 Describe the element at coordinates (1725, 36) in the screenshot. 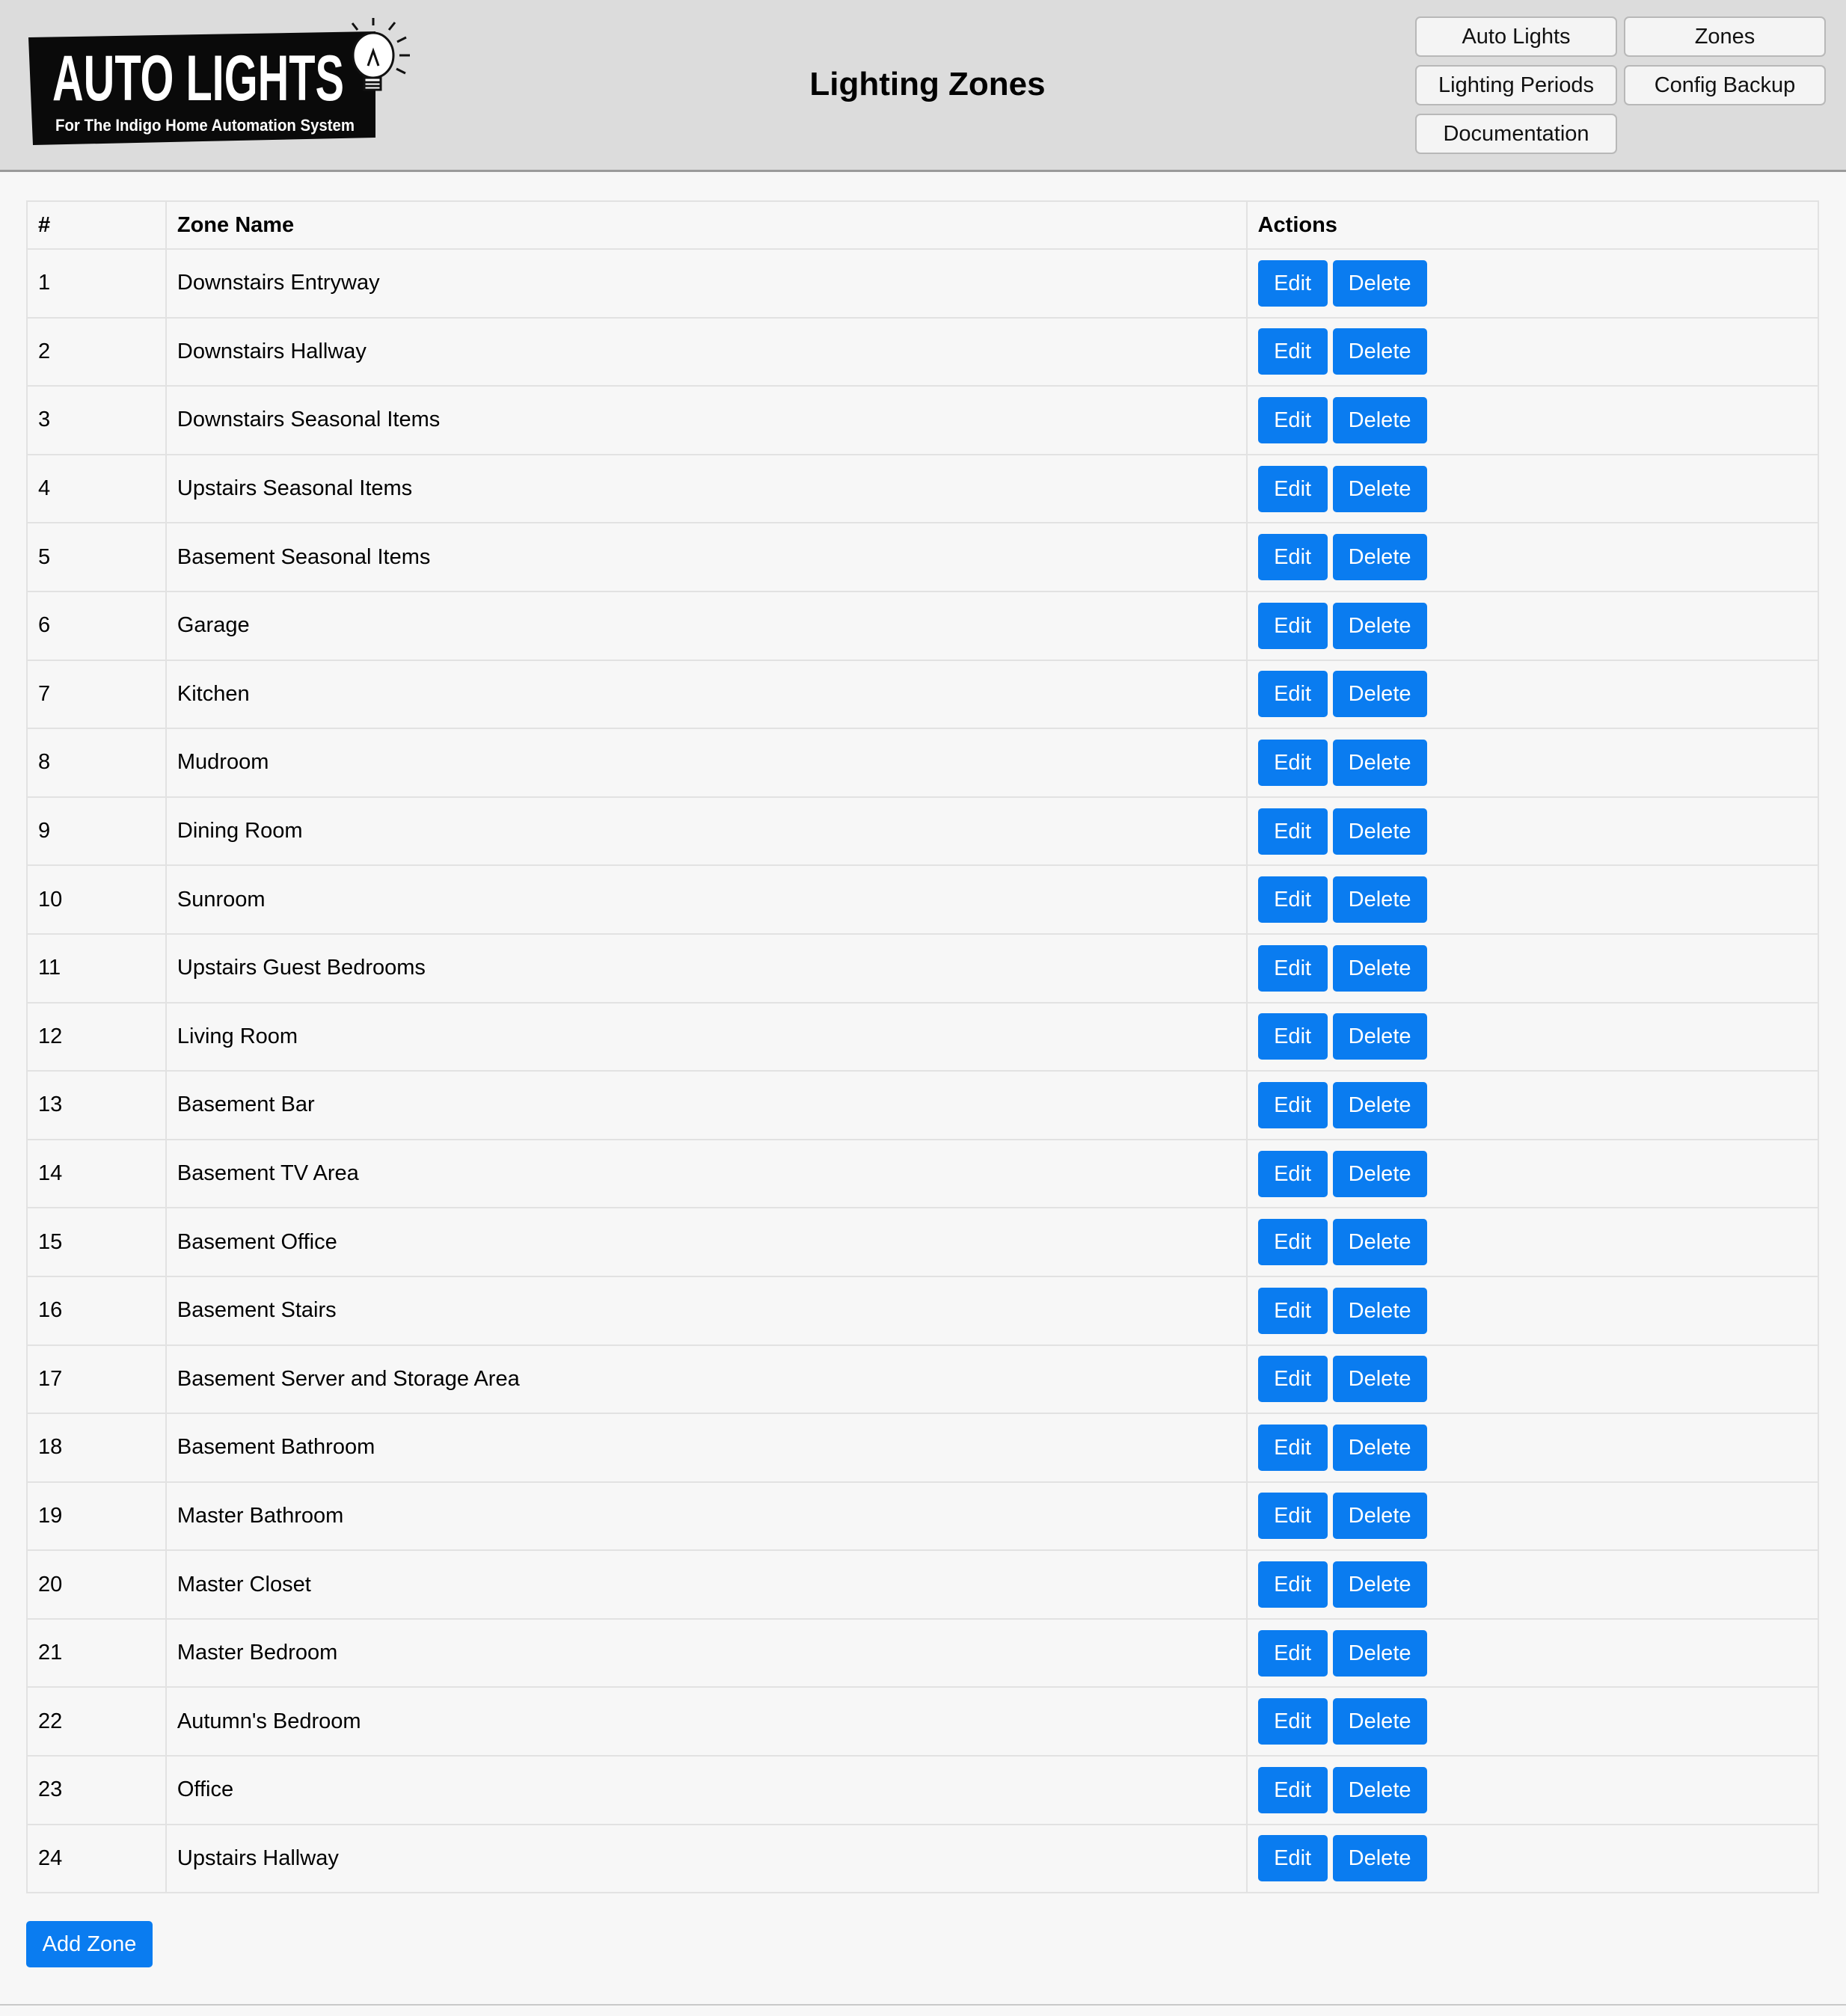

I see `nav-zones-button: Zones` at that location.